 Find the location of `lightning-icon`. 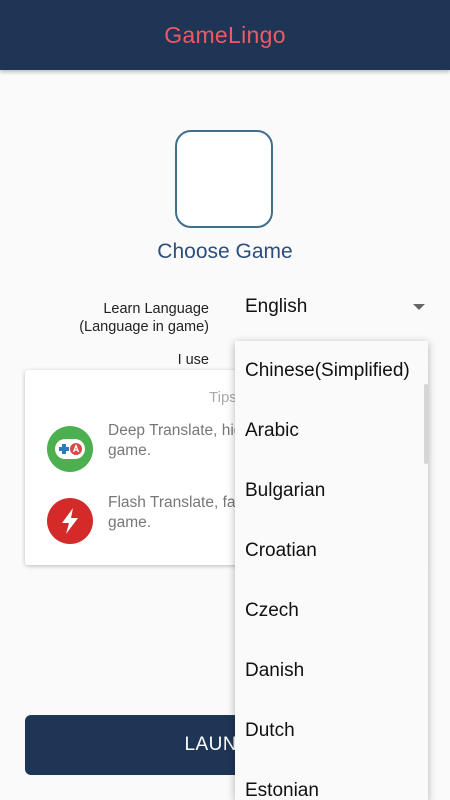

lightning-icon is located at coordinates (70, 521).